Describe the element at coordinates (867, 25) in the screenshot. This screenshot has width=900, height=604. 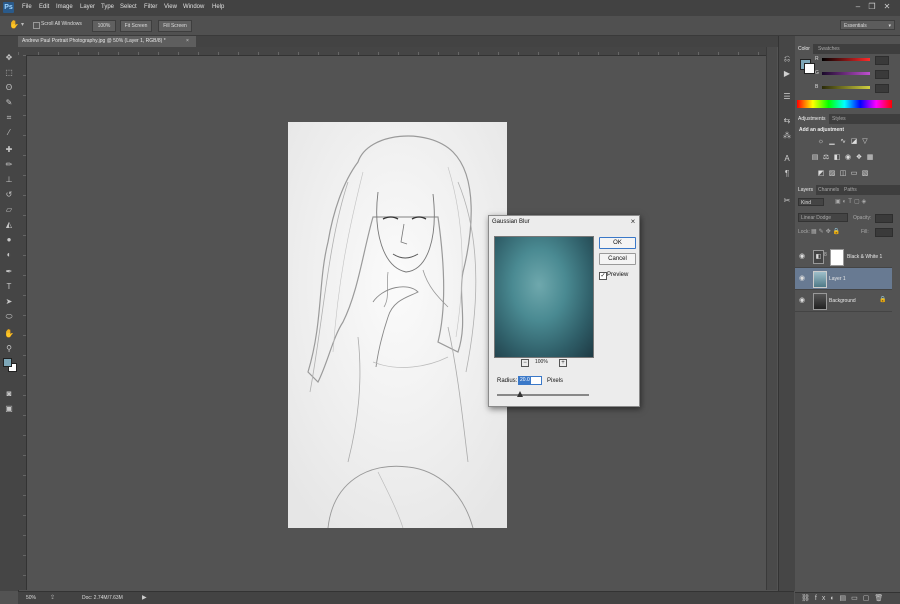
I see `workspace-select: Essentials ▾` at that location.